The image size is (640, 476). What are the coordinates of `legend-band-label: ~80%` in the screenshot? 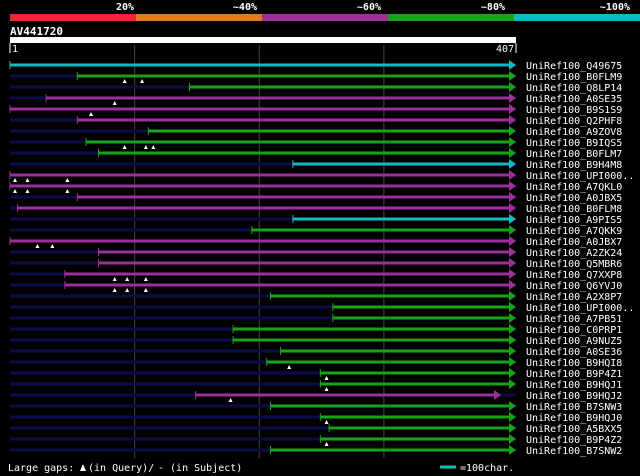 It's located at (493, 7).